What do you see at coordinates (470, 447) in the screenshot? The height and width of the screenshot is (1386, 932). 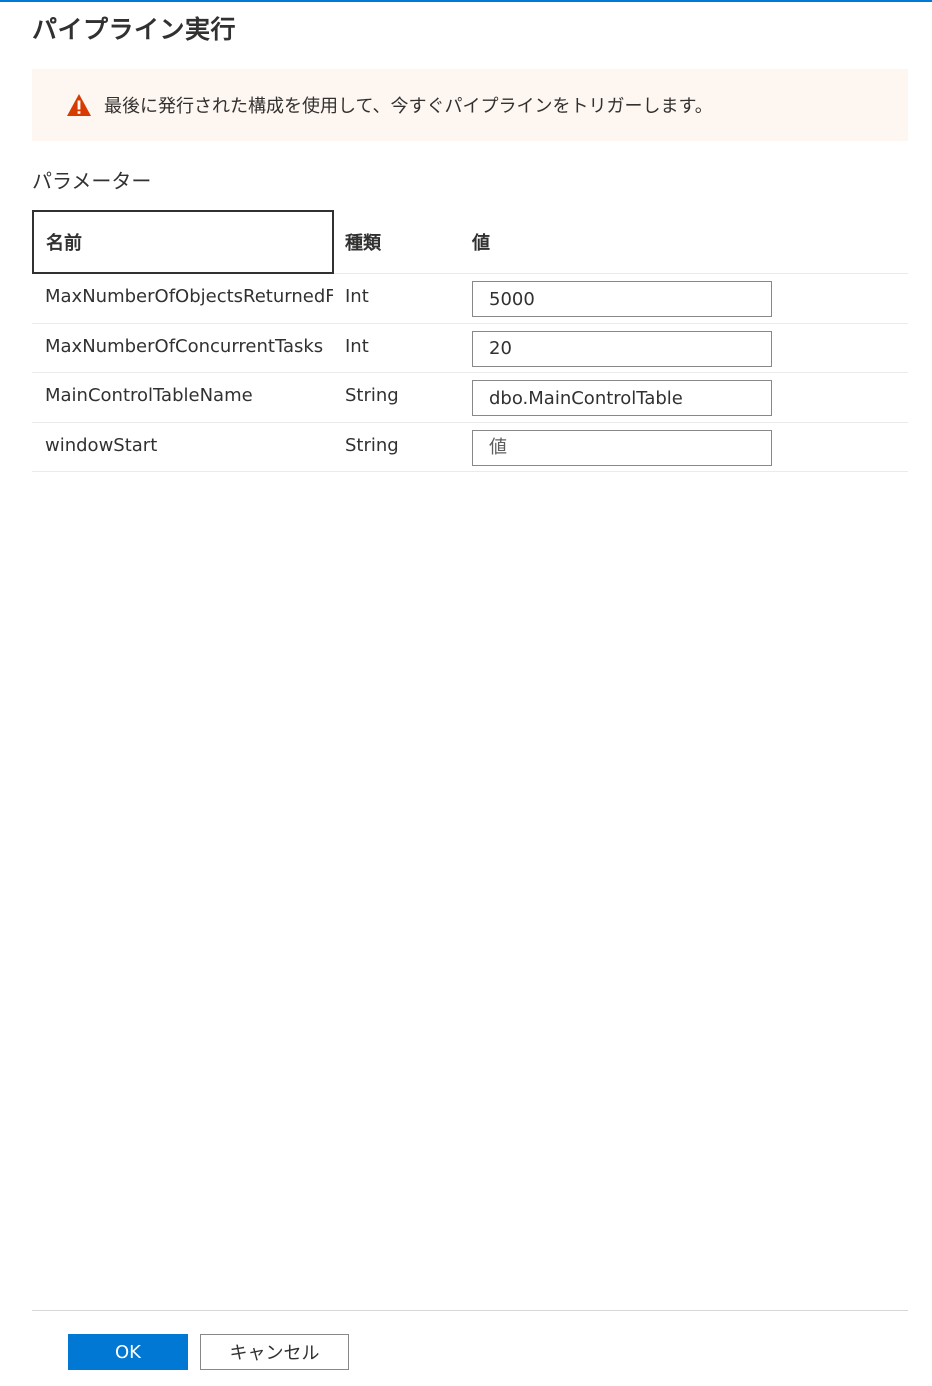 I see `table-row: windowStart String` at bounding box center [470, 447].